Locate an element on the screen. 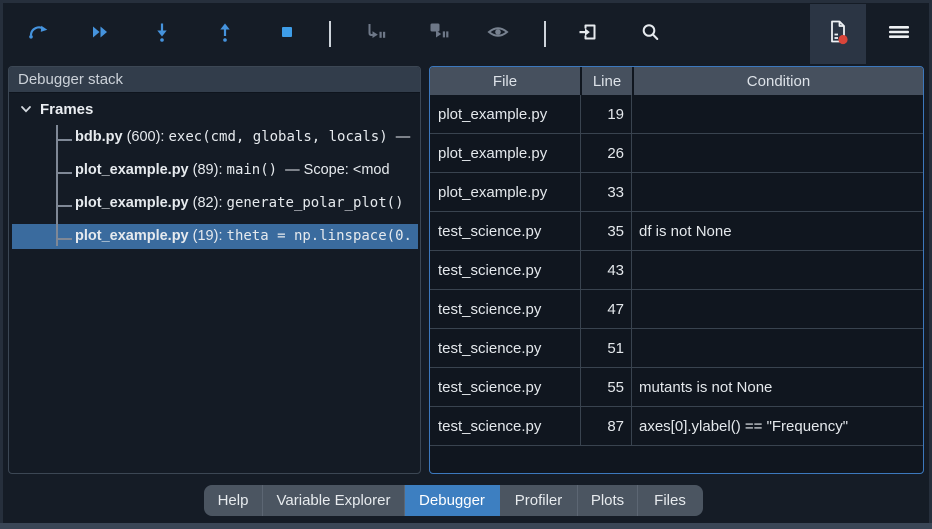  curved-arrow-icon is located at coordinates (38, 34).